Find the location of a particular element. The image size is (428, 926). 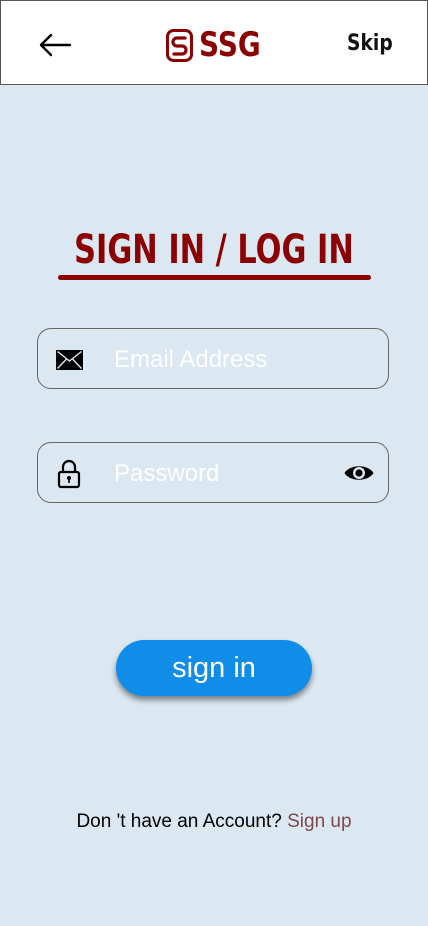

page-title: SIGN IN / LOG IN is located at coordinates (214, 250).